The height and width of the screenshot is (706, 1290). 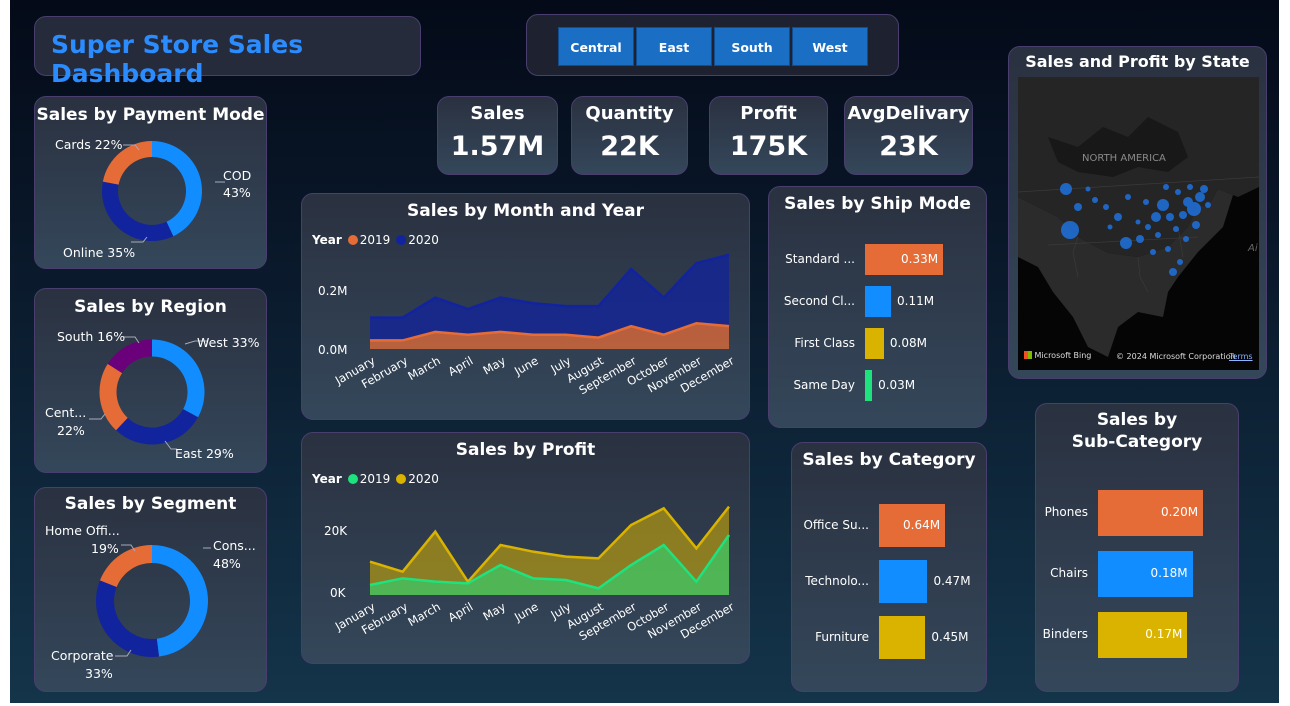 What do you see at coordinates (1180, 512) in the screenshot?
I see `bar-value-label: 0.20M` at bounding box center [1180, 512].